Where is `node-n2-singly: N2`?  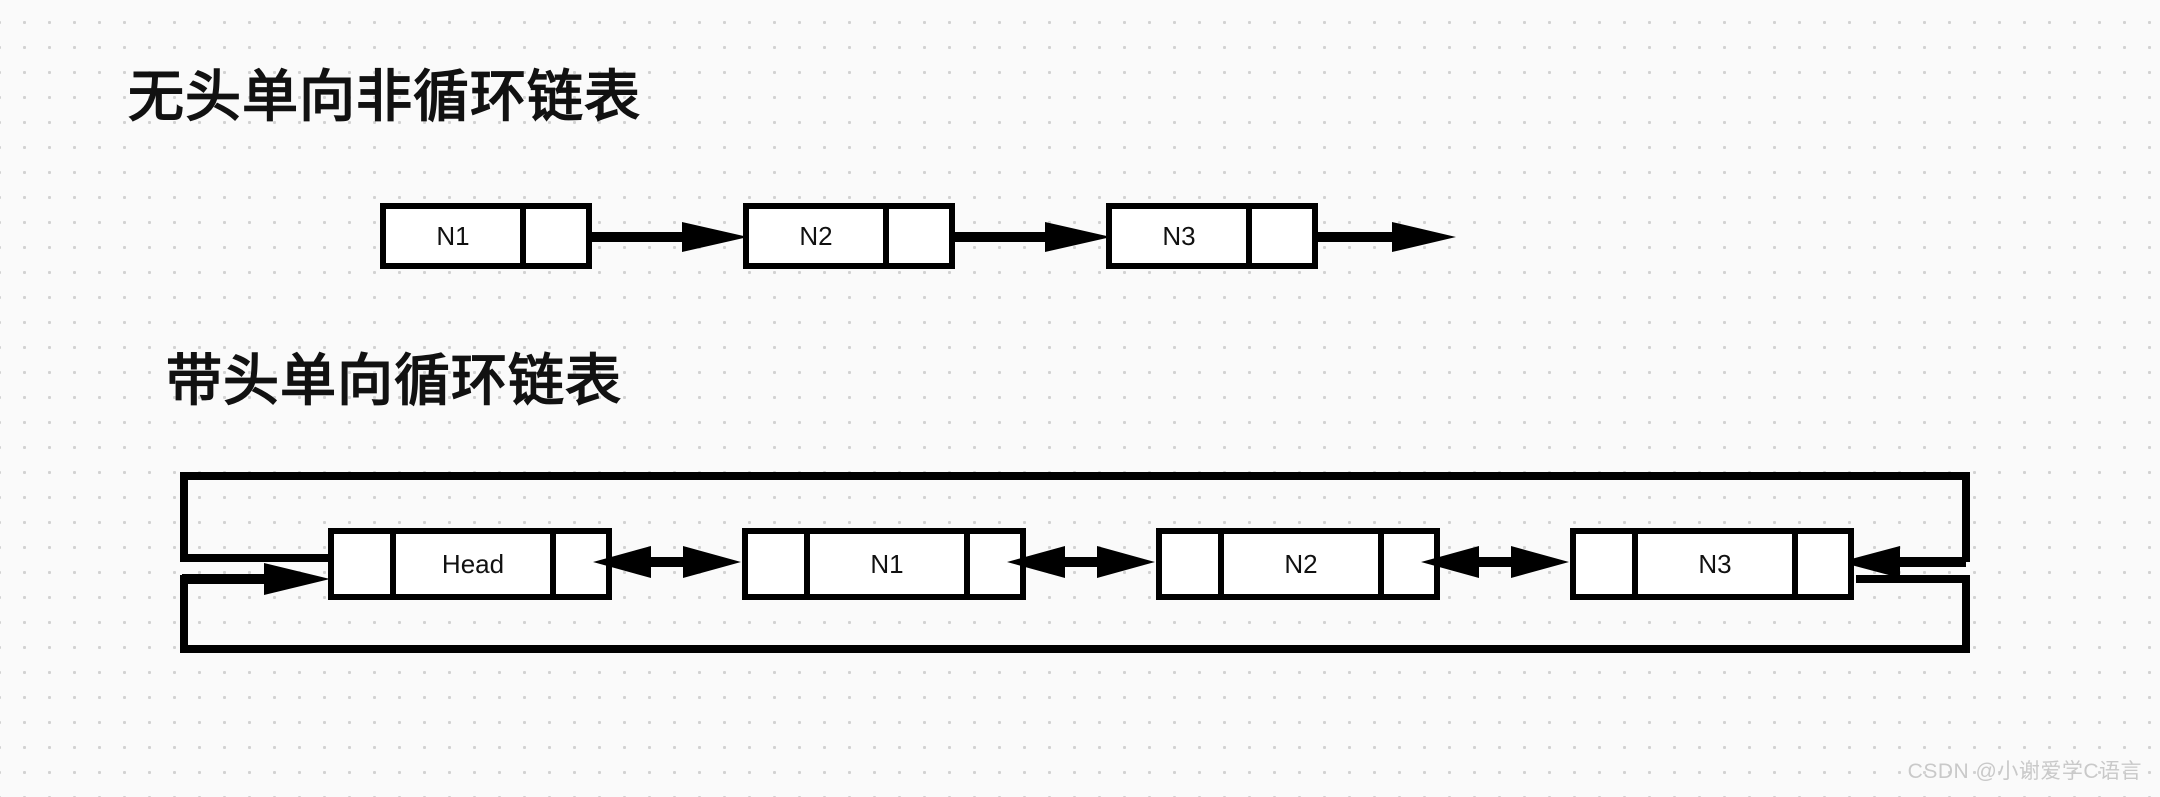
node-n2-singly: N2 is located at coordinates (849, 236).